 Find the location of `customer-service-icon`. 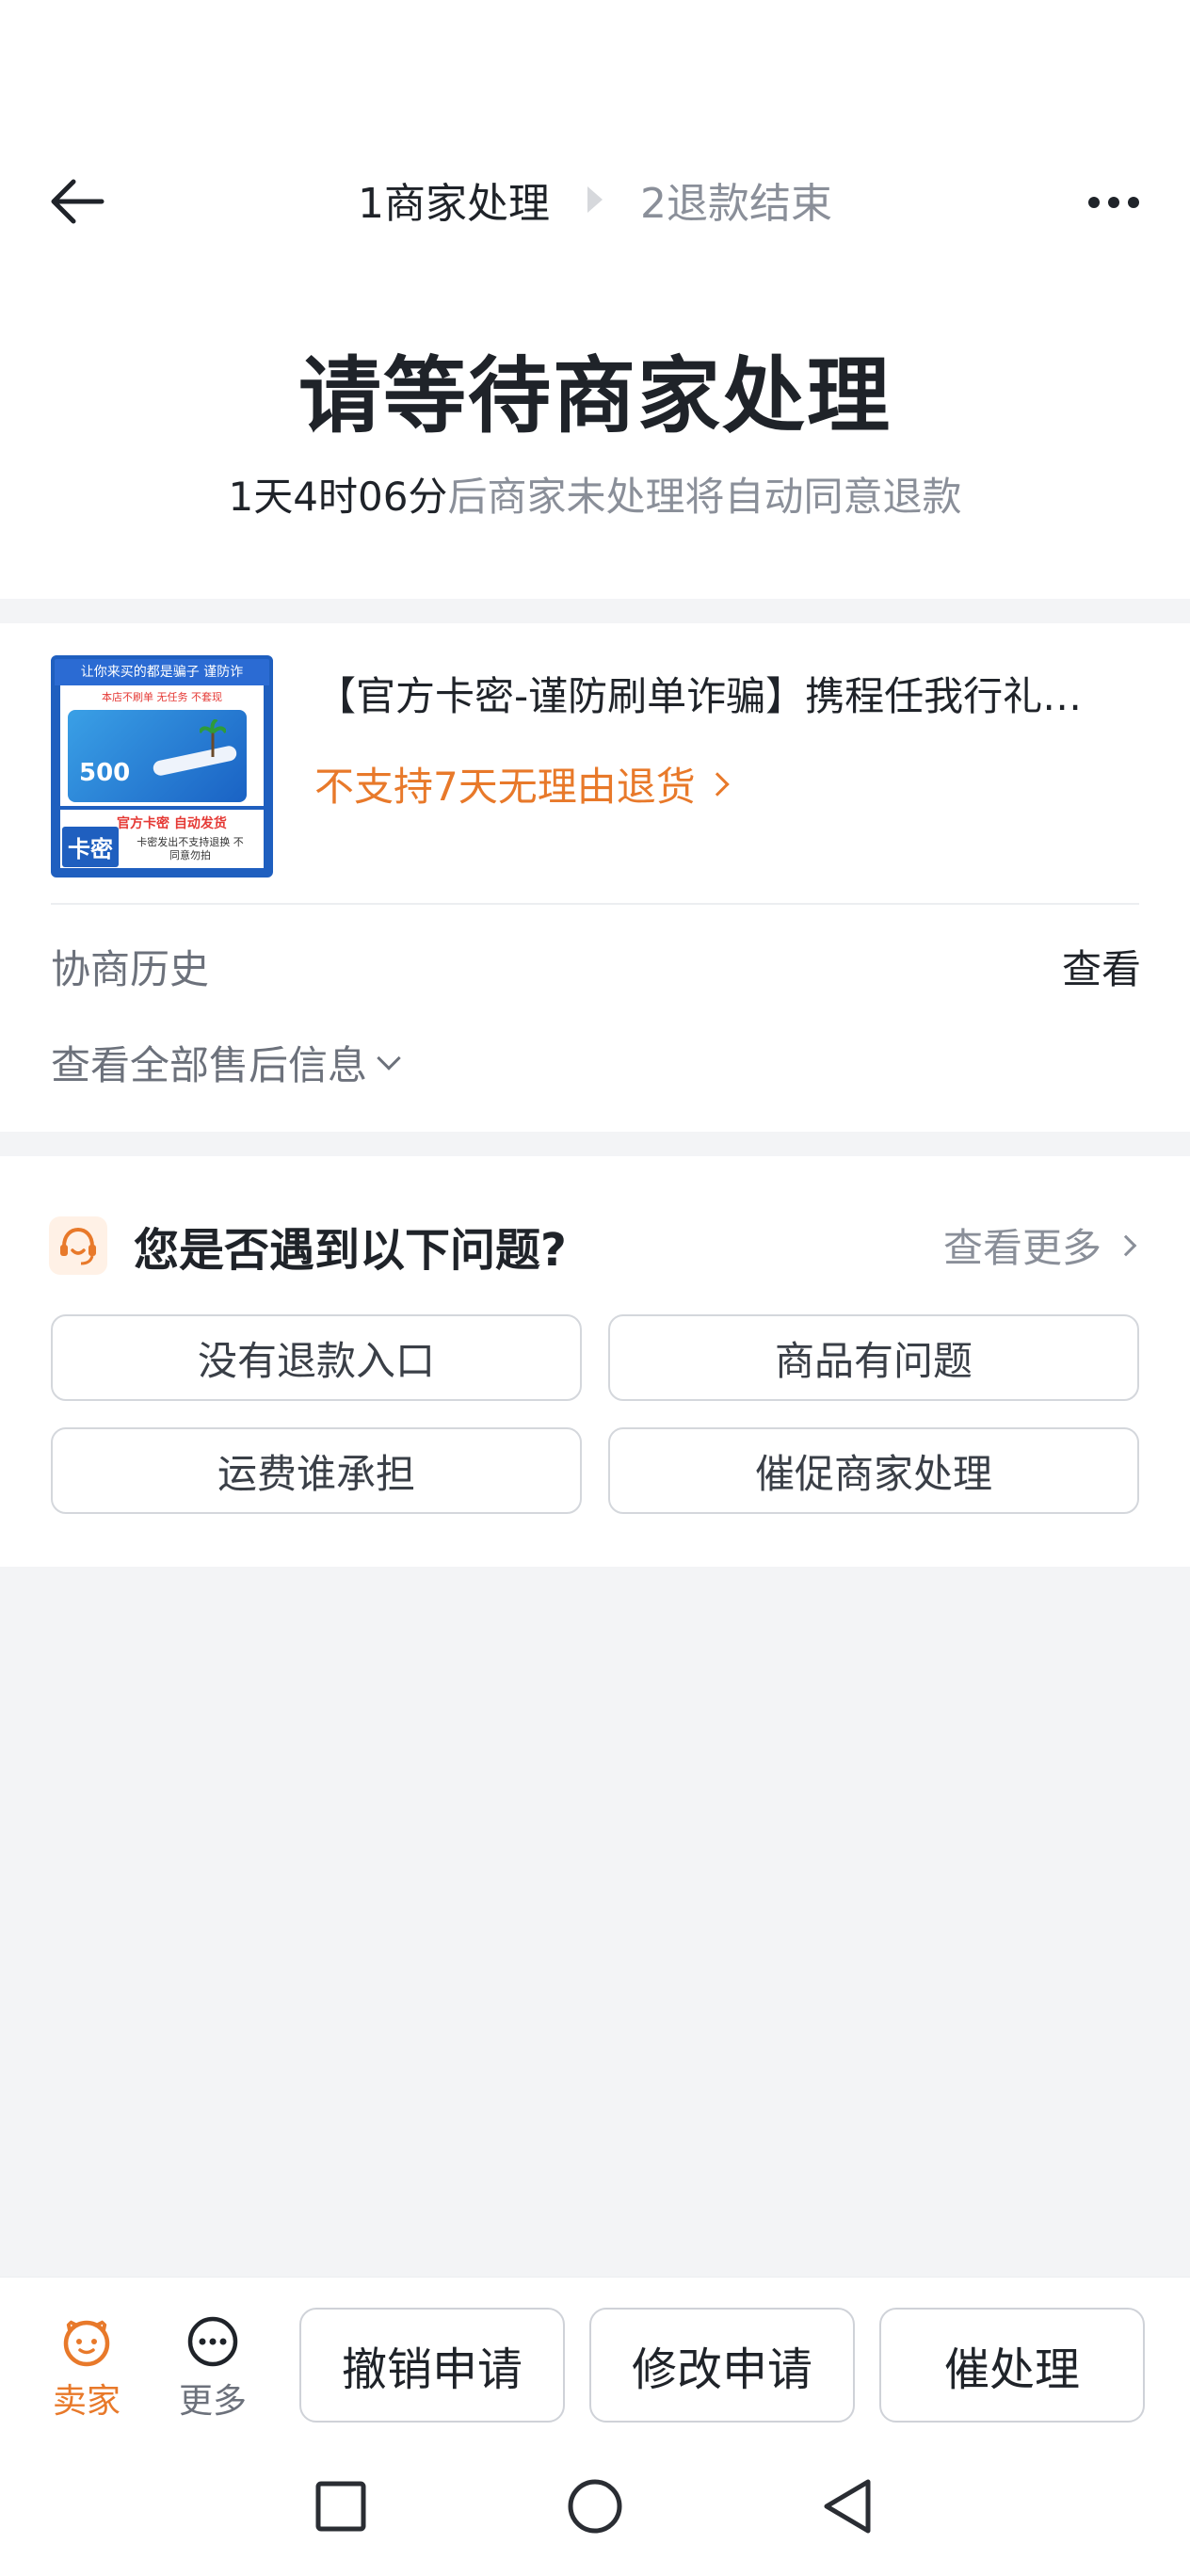

customer-service-icon is located at coordinates (78, 1245).